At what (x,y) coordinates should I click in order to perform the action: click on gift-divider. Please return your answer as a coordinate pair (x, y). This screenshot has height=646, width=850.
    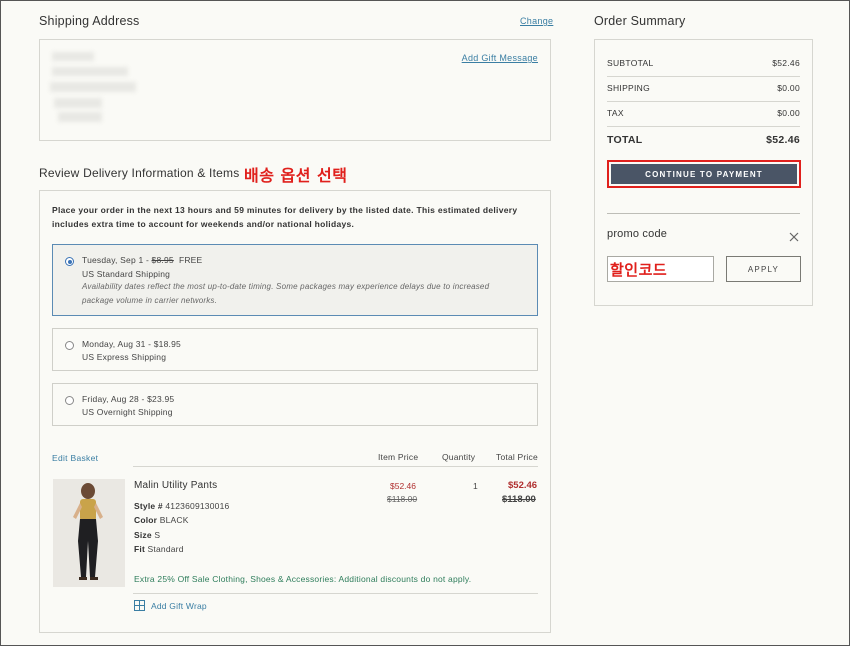
    Looking at the image, I should click on (335, 593).